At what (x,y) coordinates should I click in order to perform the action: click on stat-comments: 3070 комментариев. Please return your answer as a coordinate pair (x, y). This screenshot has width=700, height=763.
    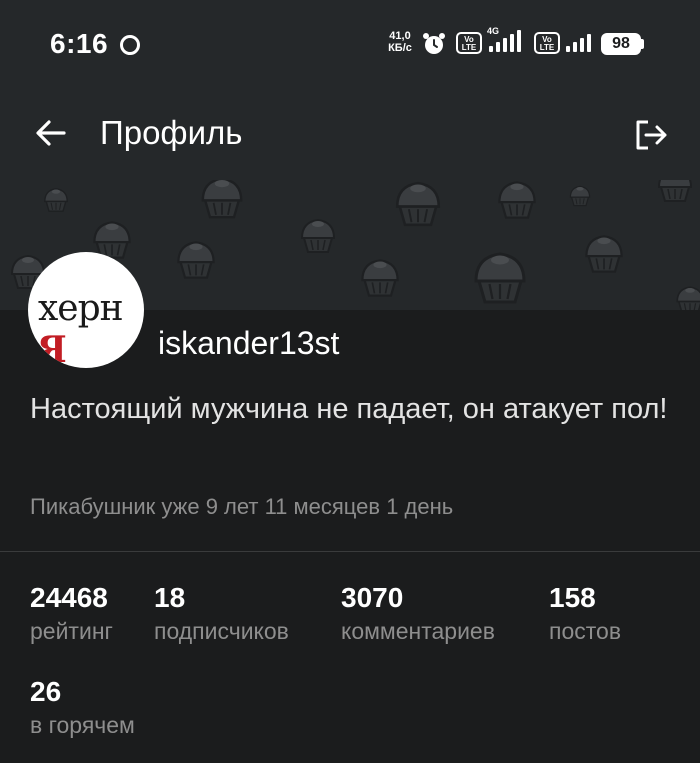
    Looking at the image, I should click on (418, 614).